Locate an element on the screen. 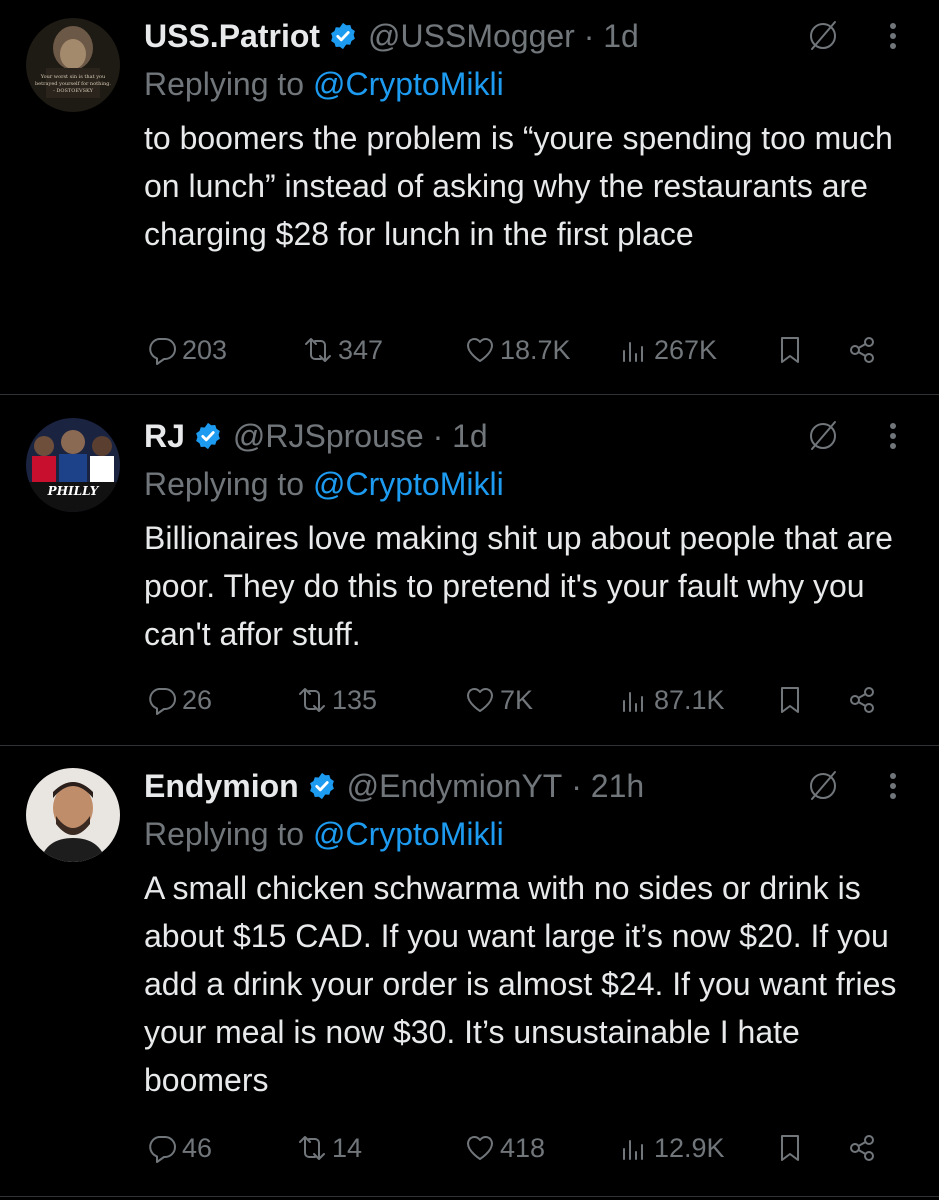 The height and width of the screenshot is (1200, 939). avatar: PHILLY is located at coordinates (73, 465).